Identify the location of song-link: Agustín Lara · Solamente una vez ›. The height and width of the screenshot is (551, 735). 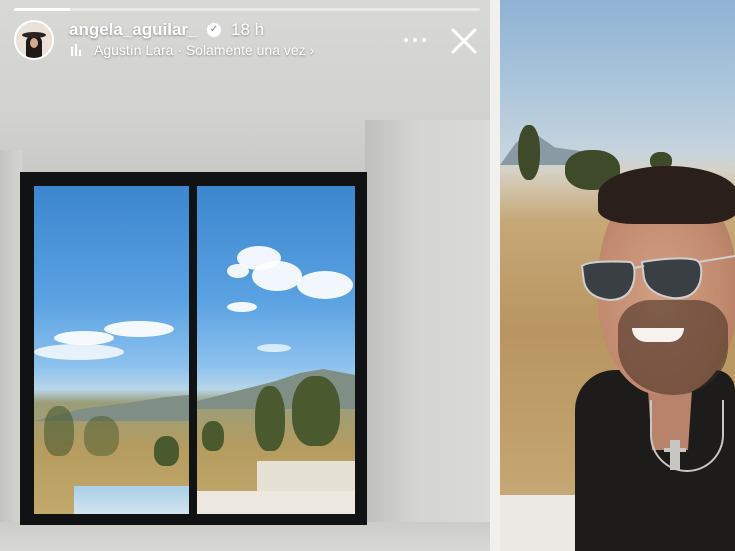
(204, 50).